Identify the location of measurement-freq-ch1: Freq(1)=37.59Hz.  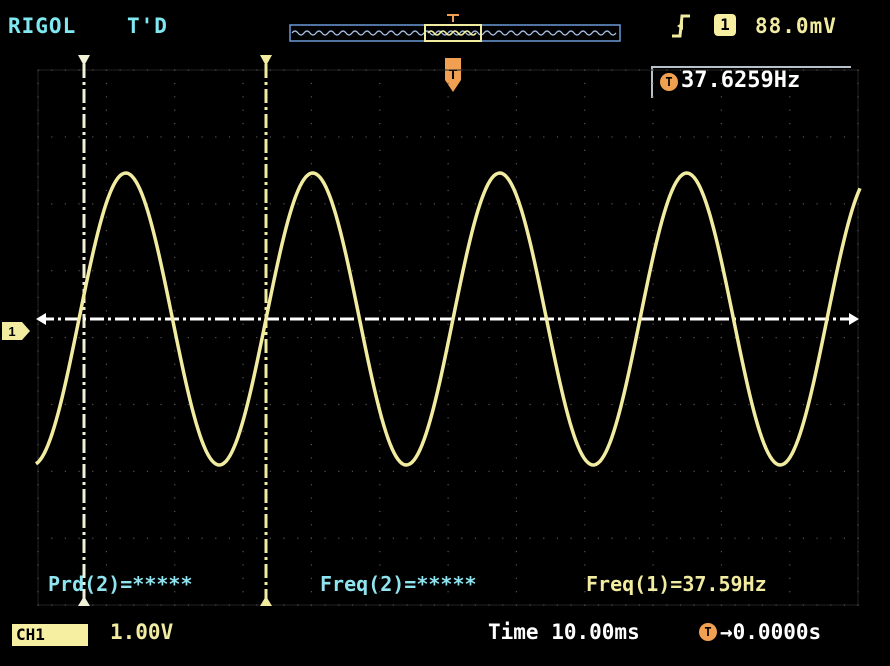
(676, 584).